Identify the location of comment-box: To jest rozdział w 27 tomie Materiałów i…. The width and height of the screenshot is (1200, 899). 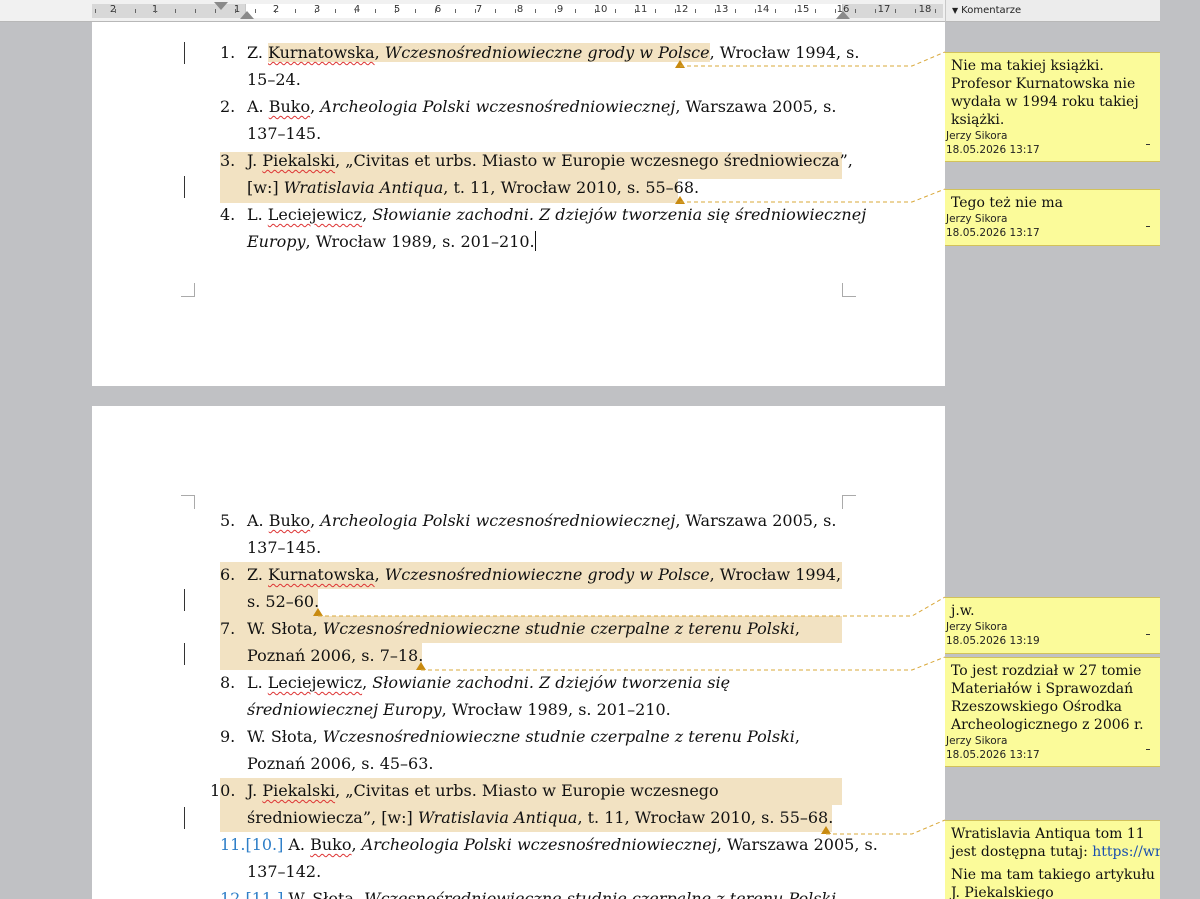
(1052, 712).